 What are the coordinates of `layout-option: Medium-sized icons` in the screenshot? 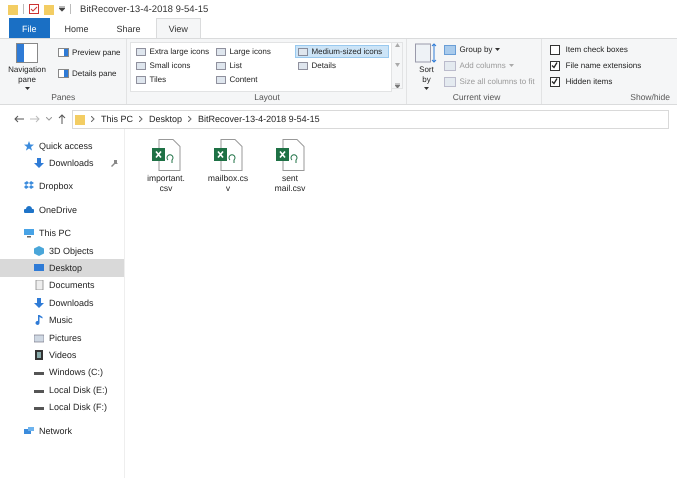 It's located at (342, 51).